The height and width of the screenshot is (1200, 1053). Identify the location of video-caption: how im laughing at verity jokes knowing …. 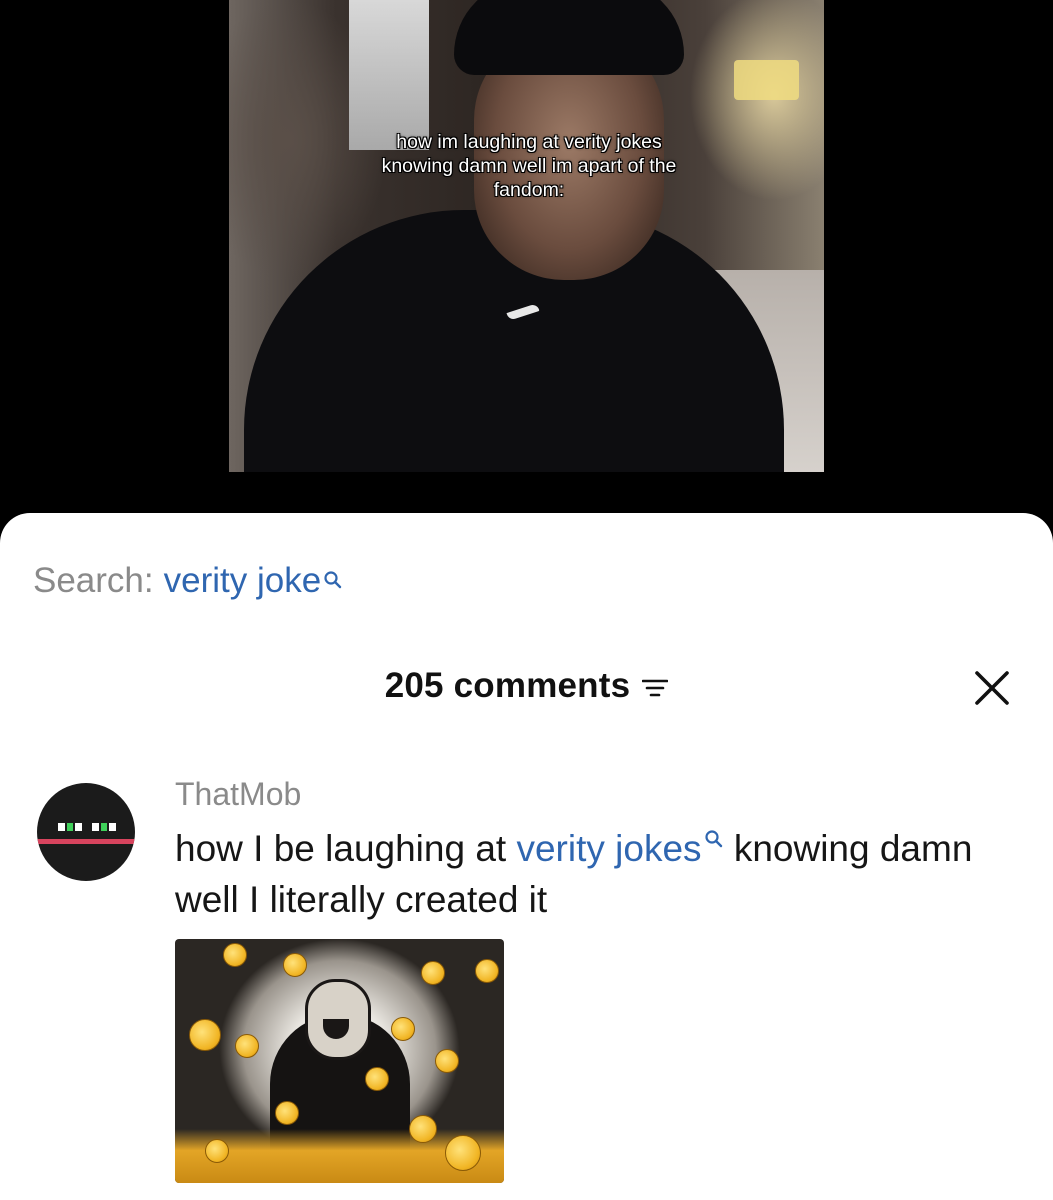
(529, 166).